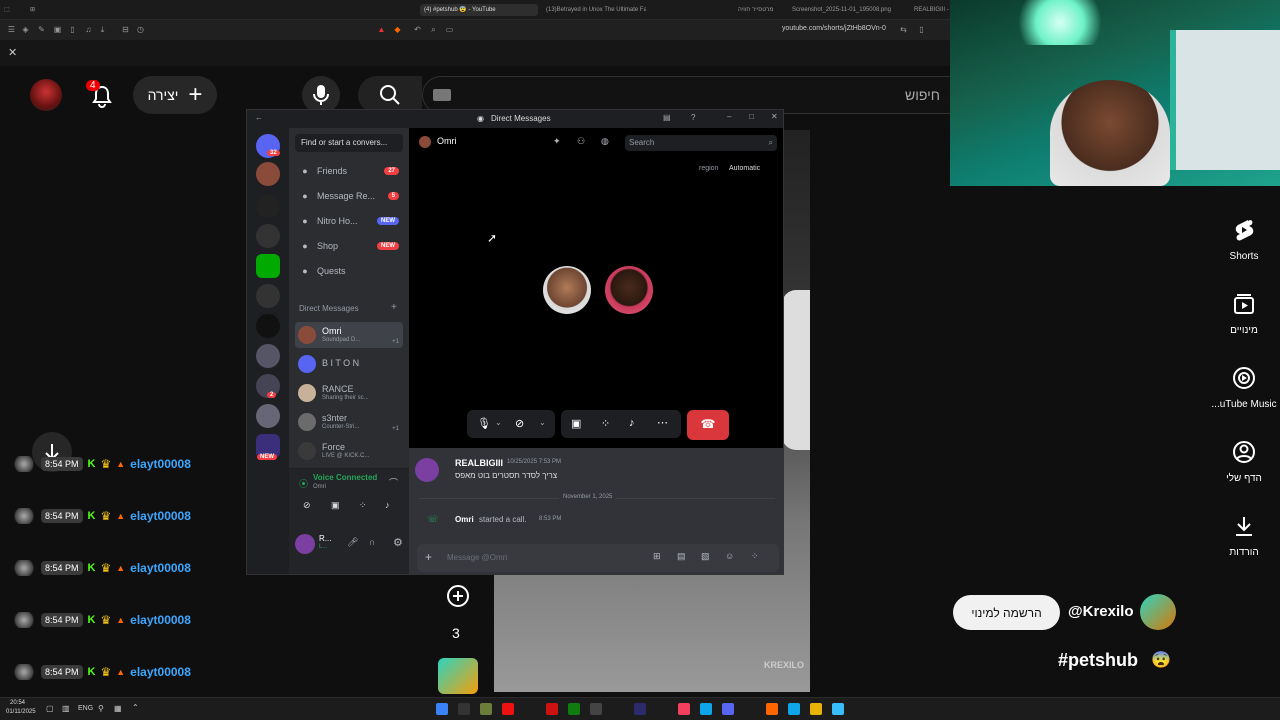 The width and height of the screenshot is (1280, 720). Describe the element at coordinates (552, 709) in the screenshot. I see `pdf-app-icon` at that location.